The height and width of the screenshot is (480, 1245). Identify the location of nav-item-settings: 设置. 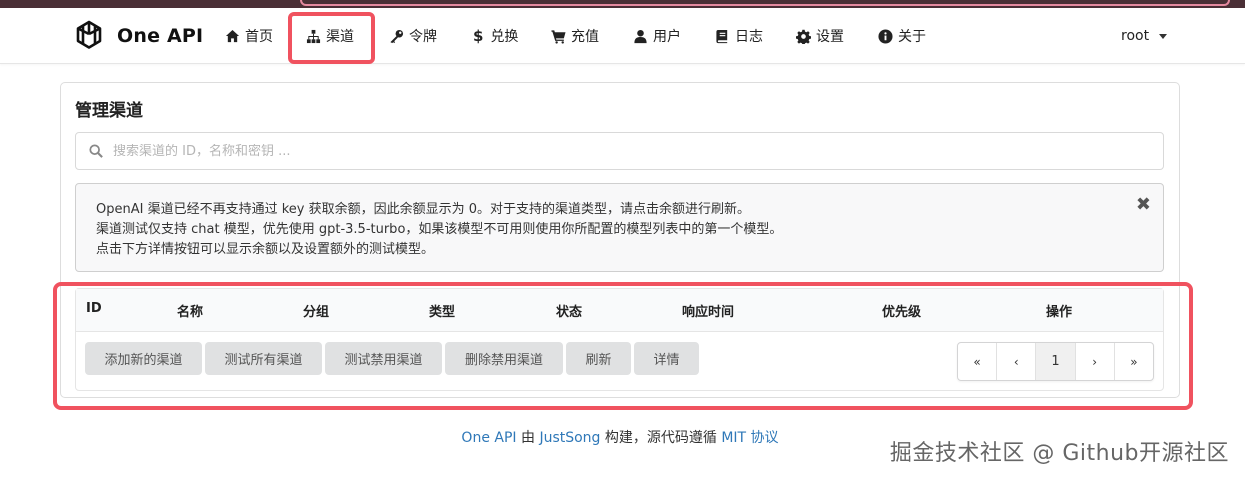
(820, 36).